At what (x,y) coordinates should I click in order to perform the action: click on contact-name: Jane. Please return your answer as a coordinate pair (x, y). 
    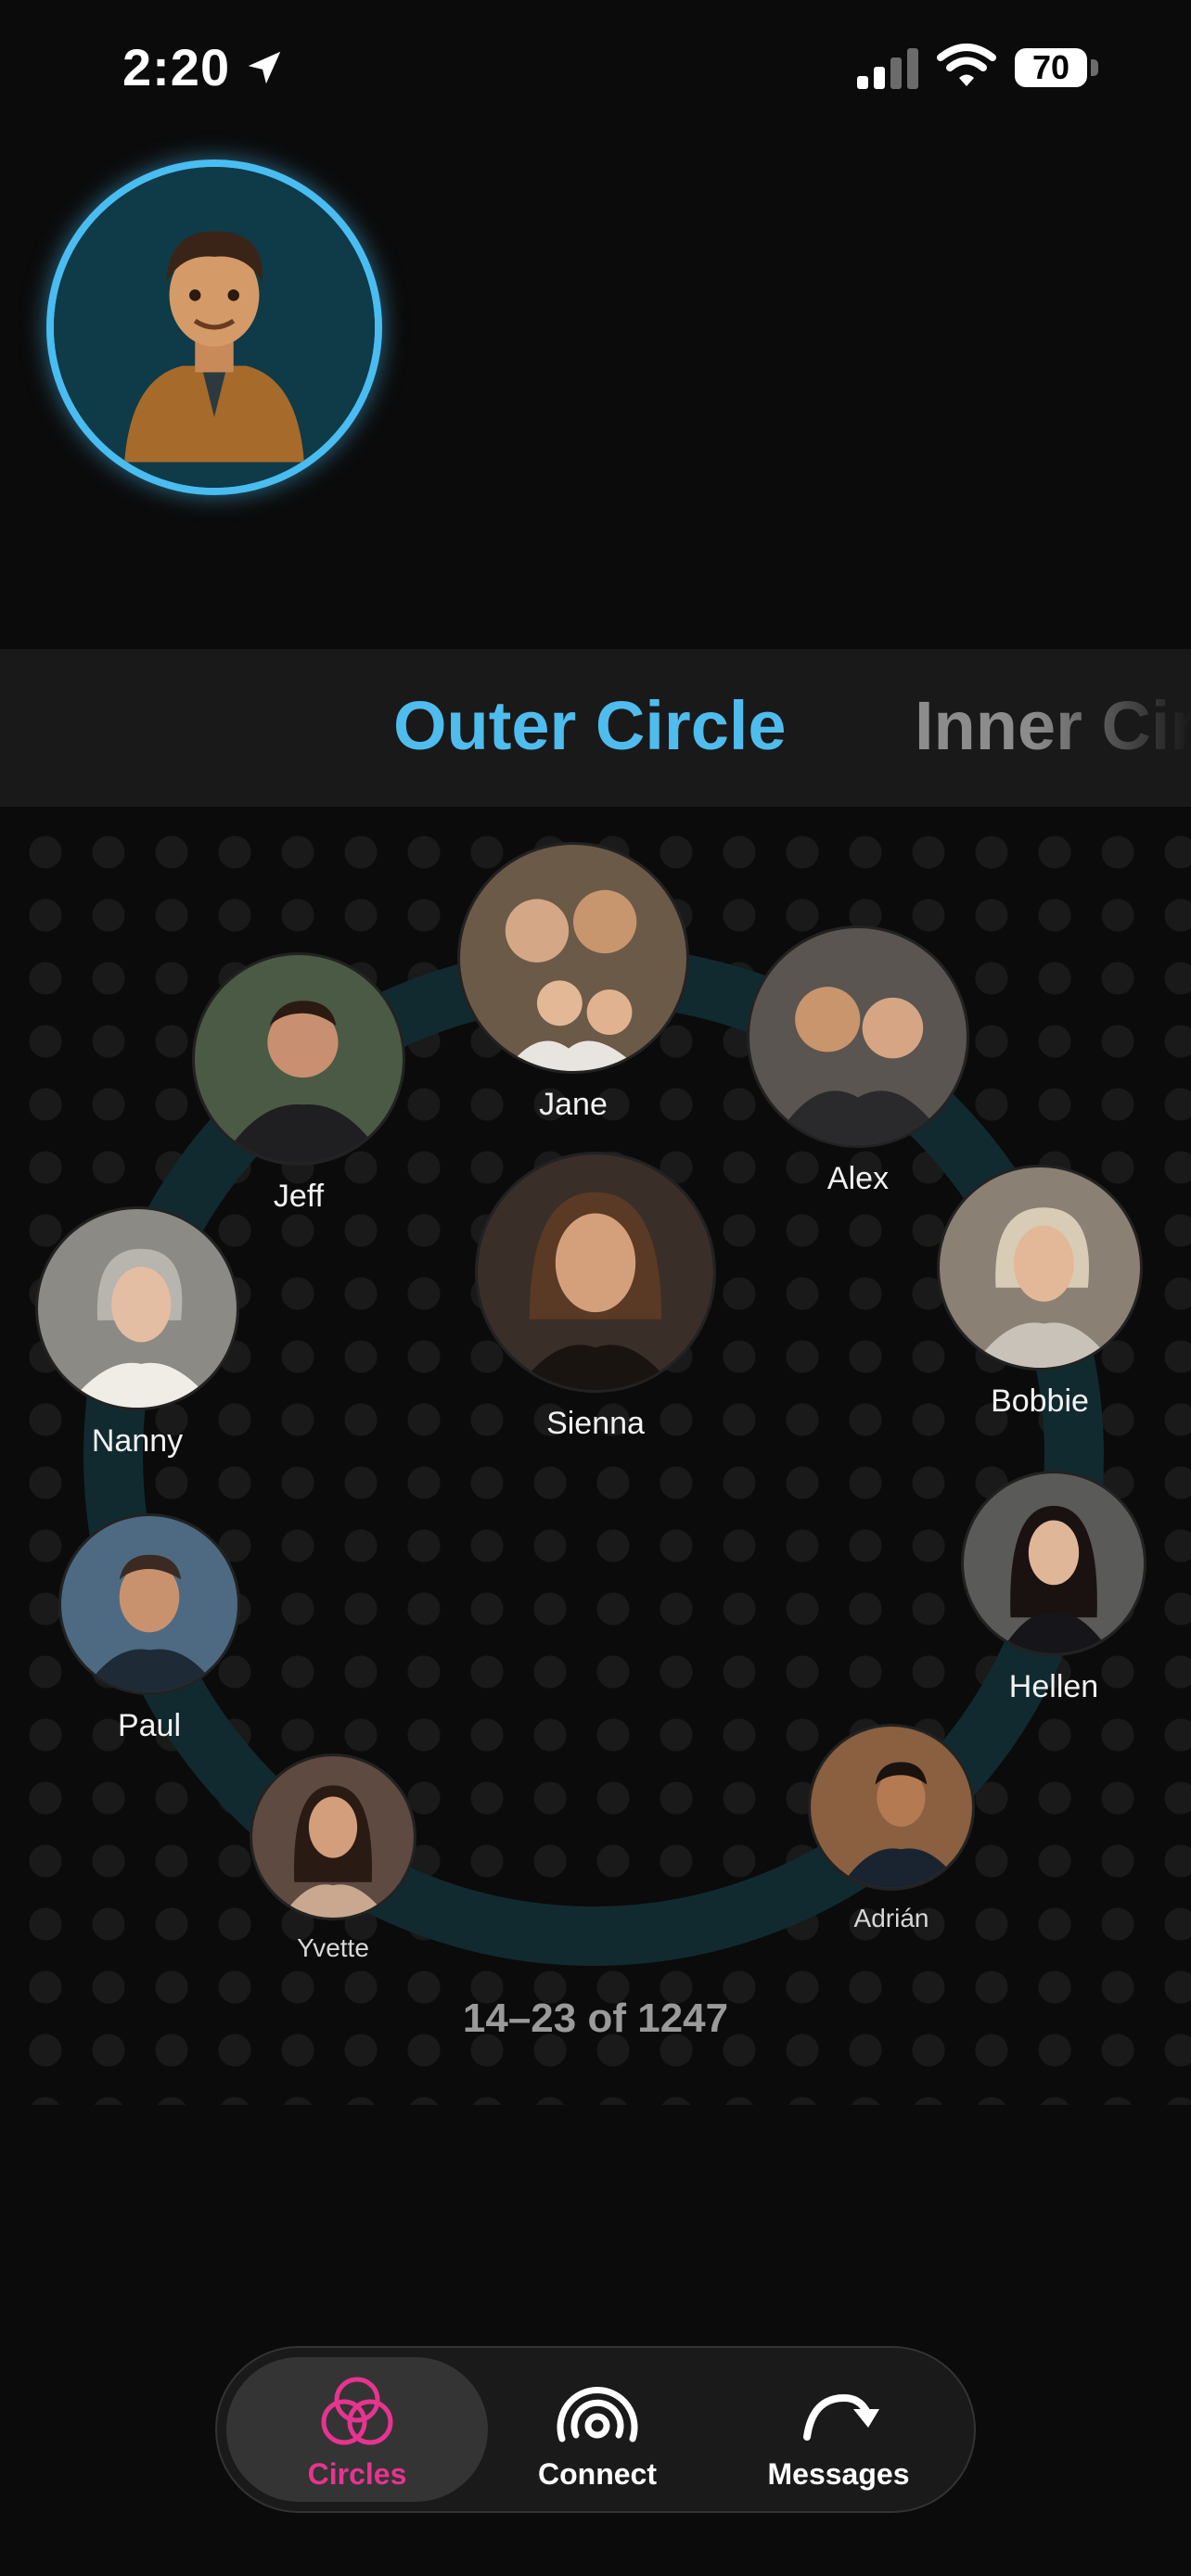
    Looking at the image, I should click on (573, 1104).